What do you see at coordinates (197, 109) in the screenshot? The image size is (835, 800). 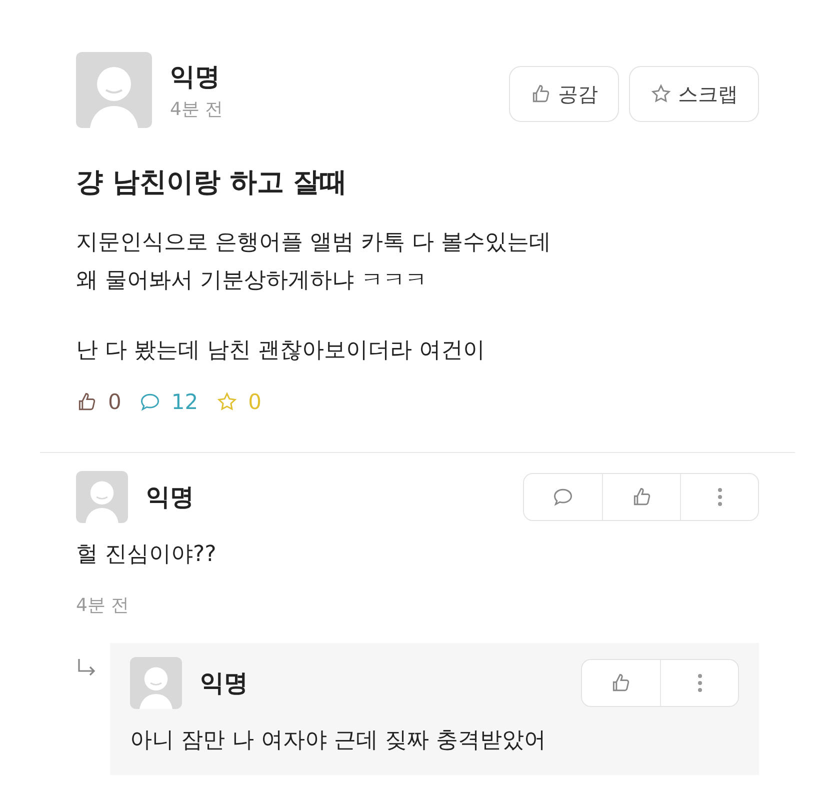 I see `post-time: 4분 전` at bounding box center [197, 109].